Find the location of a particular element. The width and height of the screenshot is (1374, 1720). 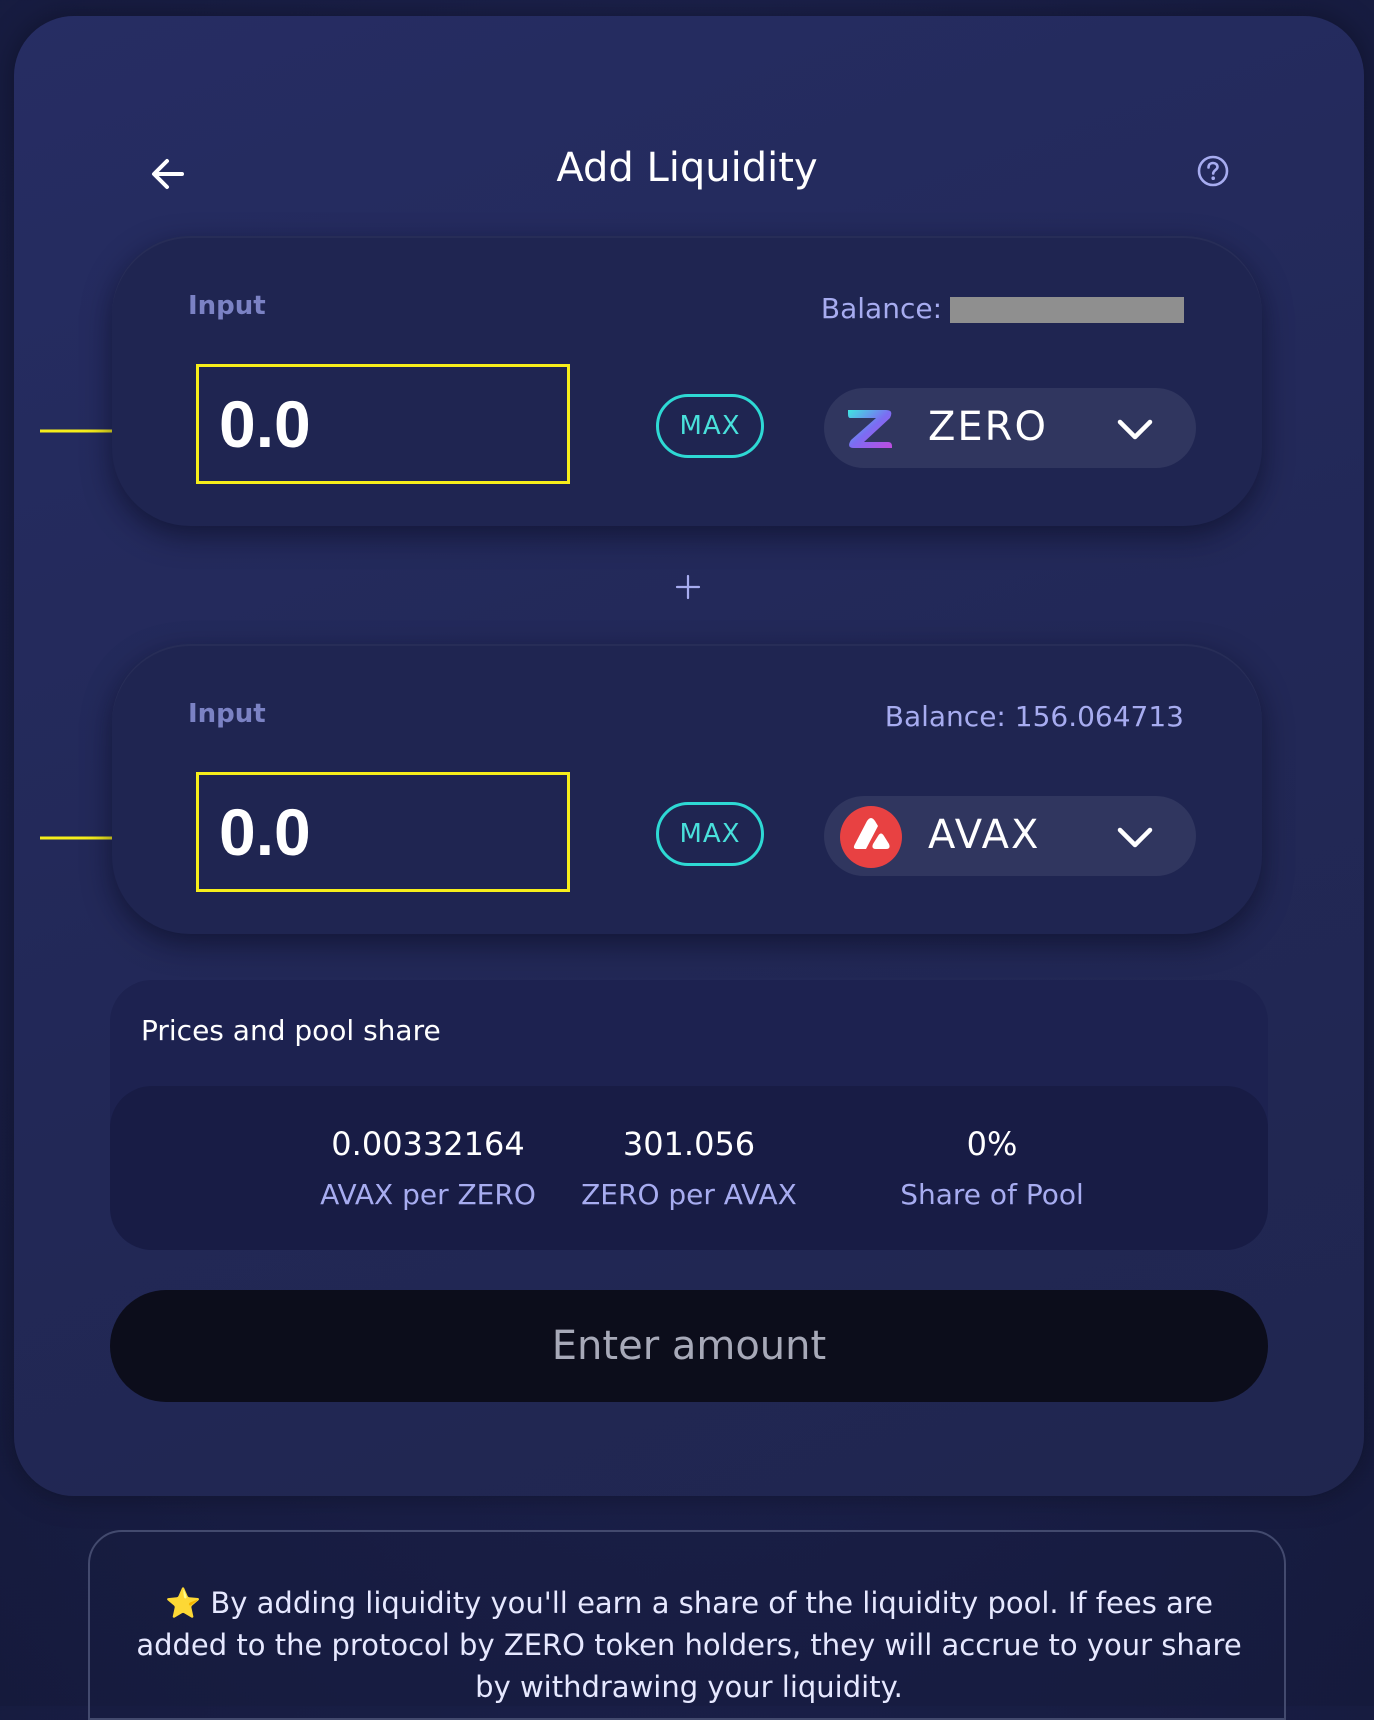

stat-value: 301.056 is located at coordinates (689, 1144).